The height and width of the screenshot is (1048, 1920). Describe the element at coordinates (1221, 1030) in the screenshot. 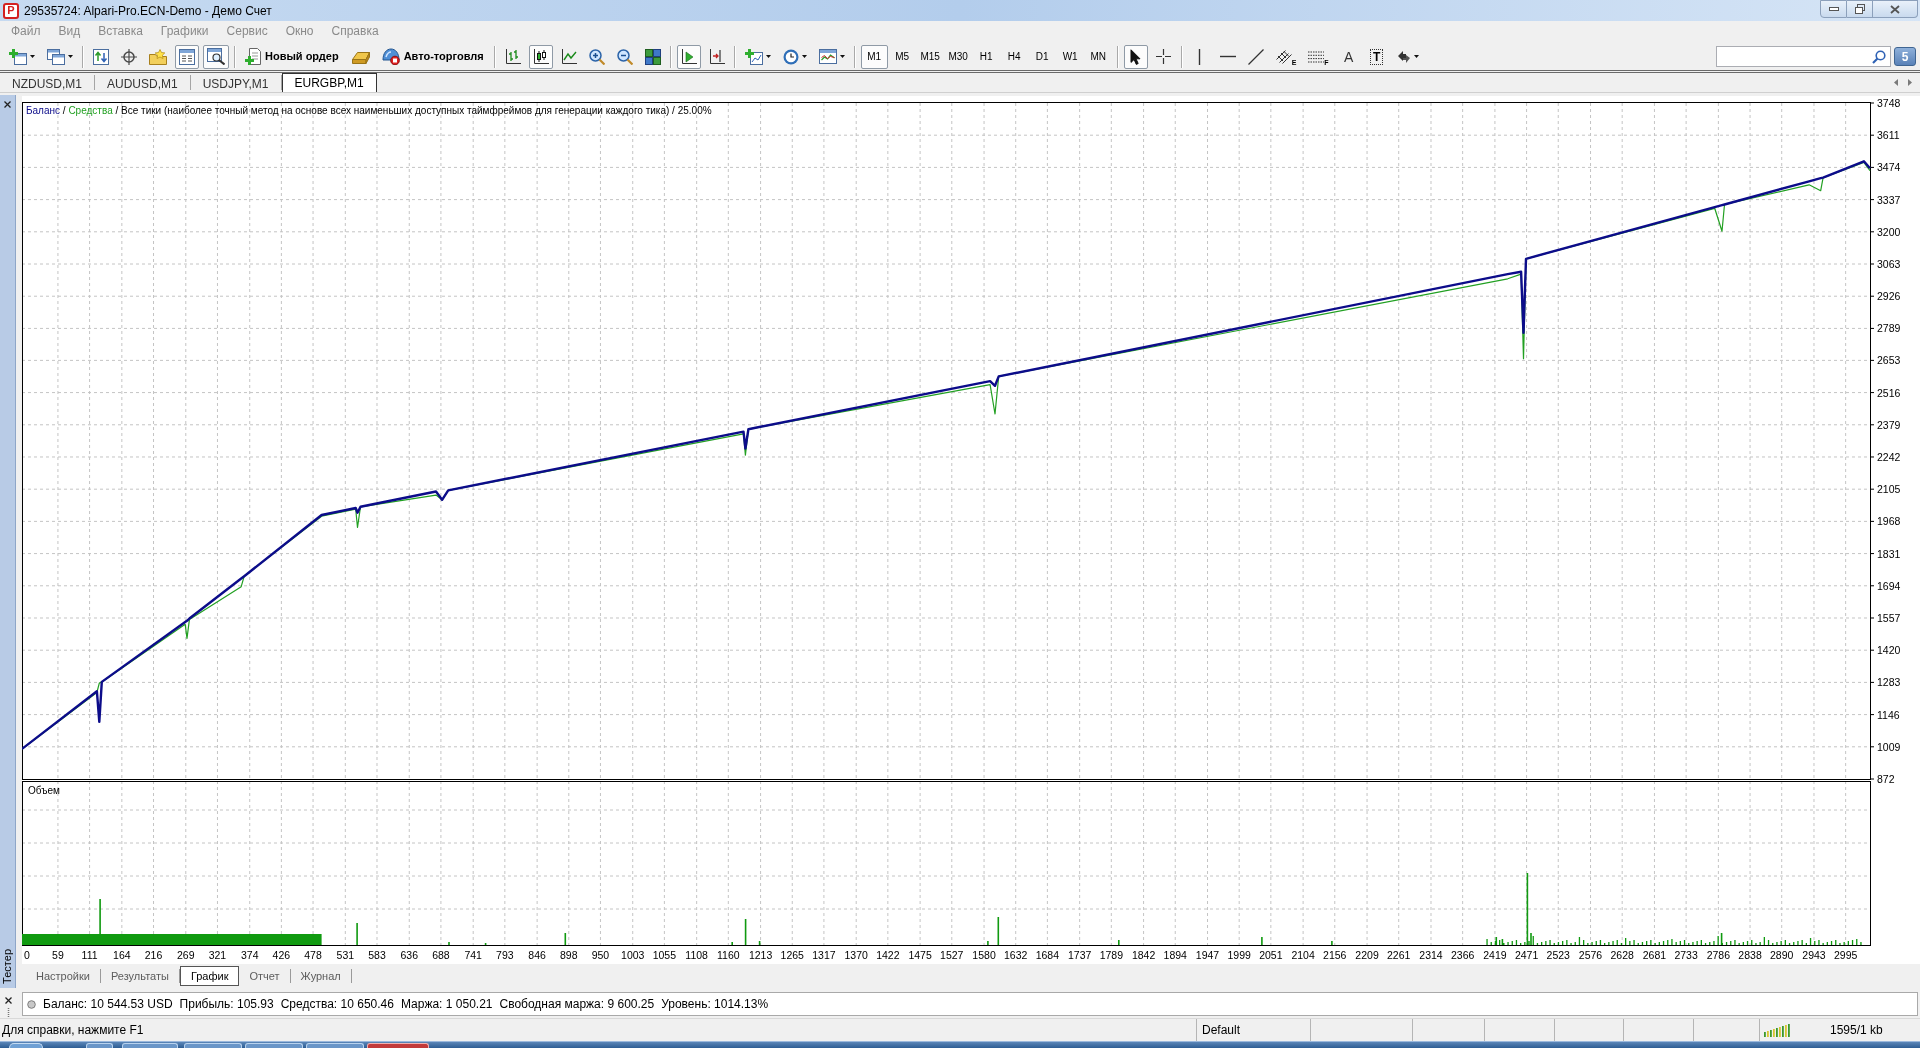

I see `profile-text: Default` at that location.